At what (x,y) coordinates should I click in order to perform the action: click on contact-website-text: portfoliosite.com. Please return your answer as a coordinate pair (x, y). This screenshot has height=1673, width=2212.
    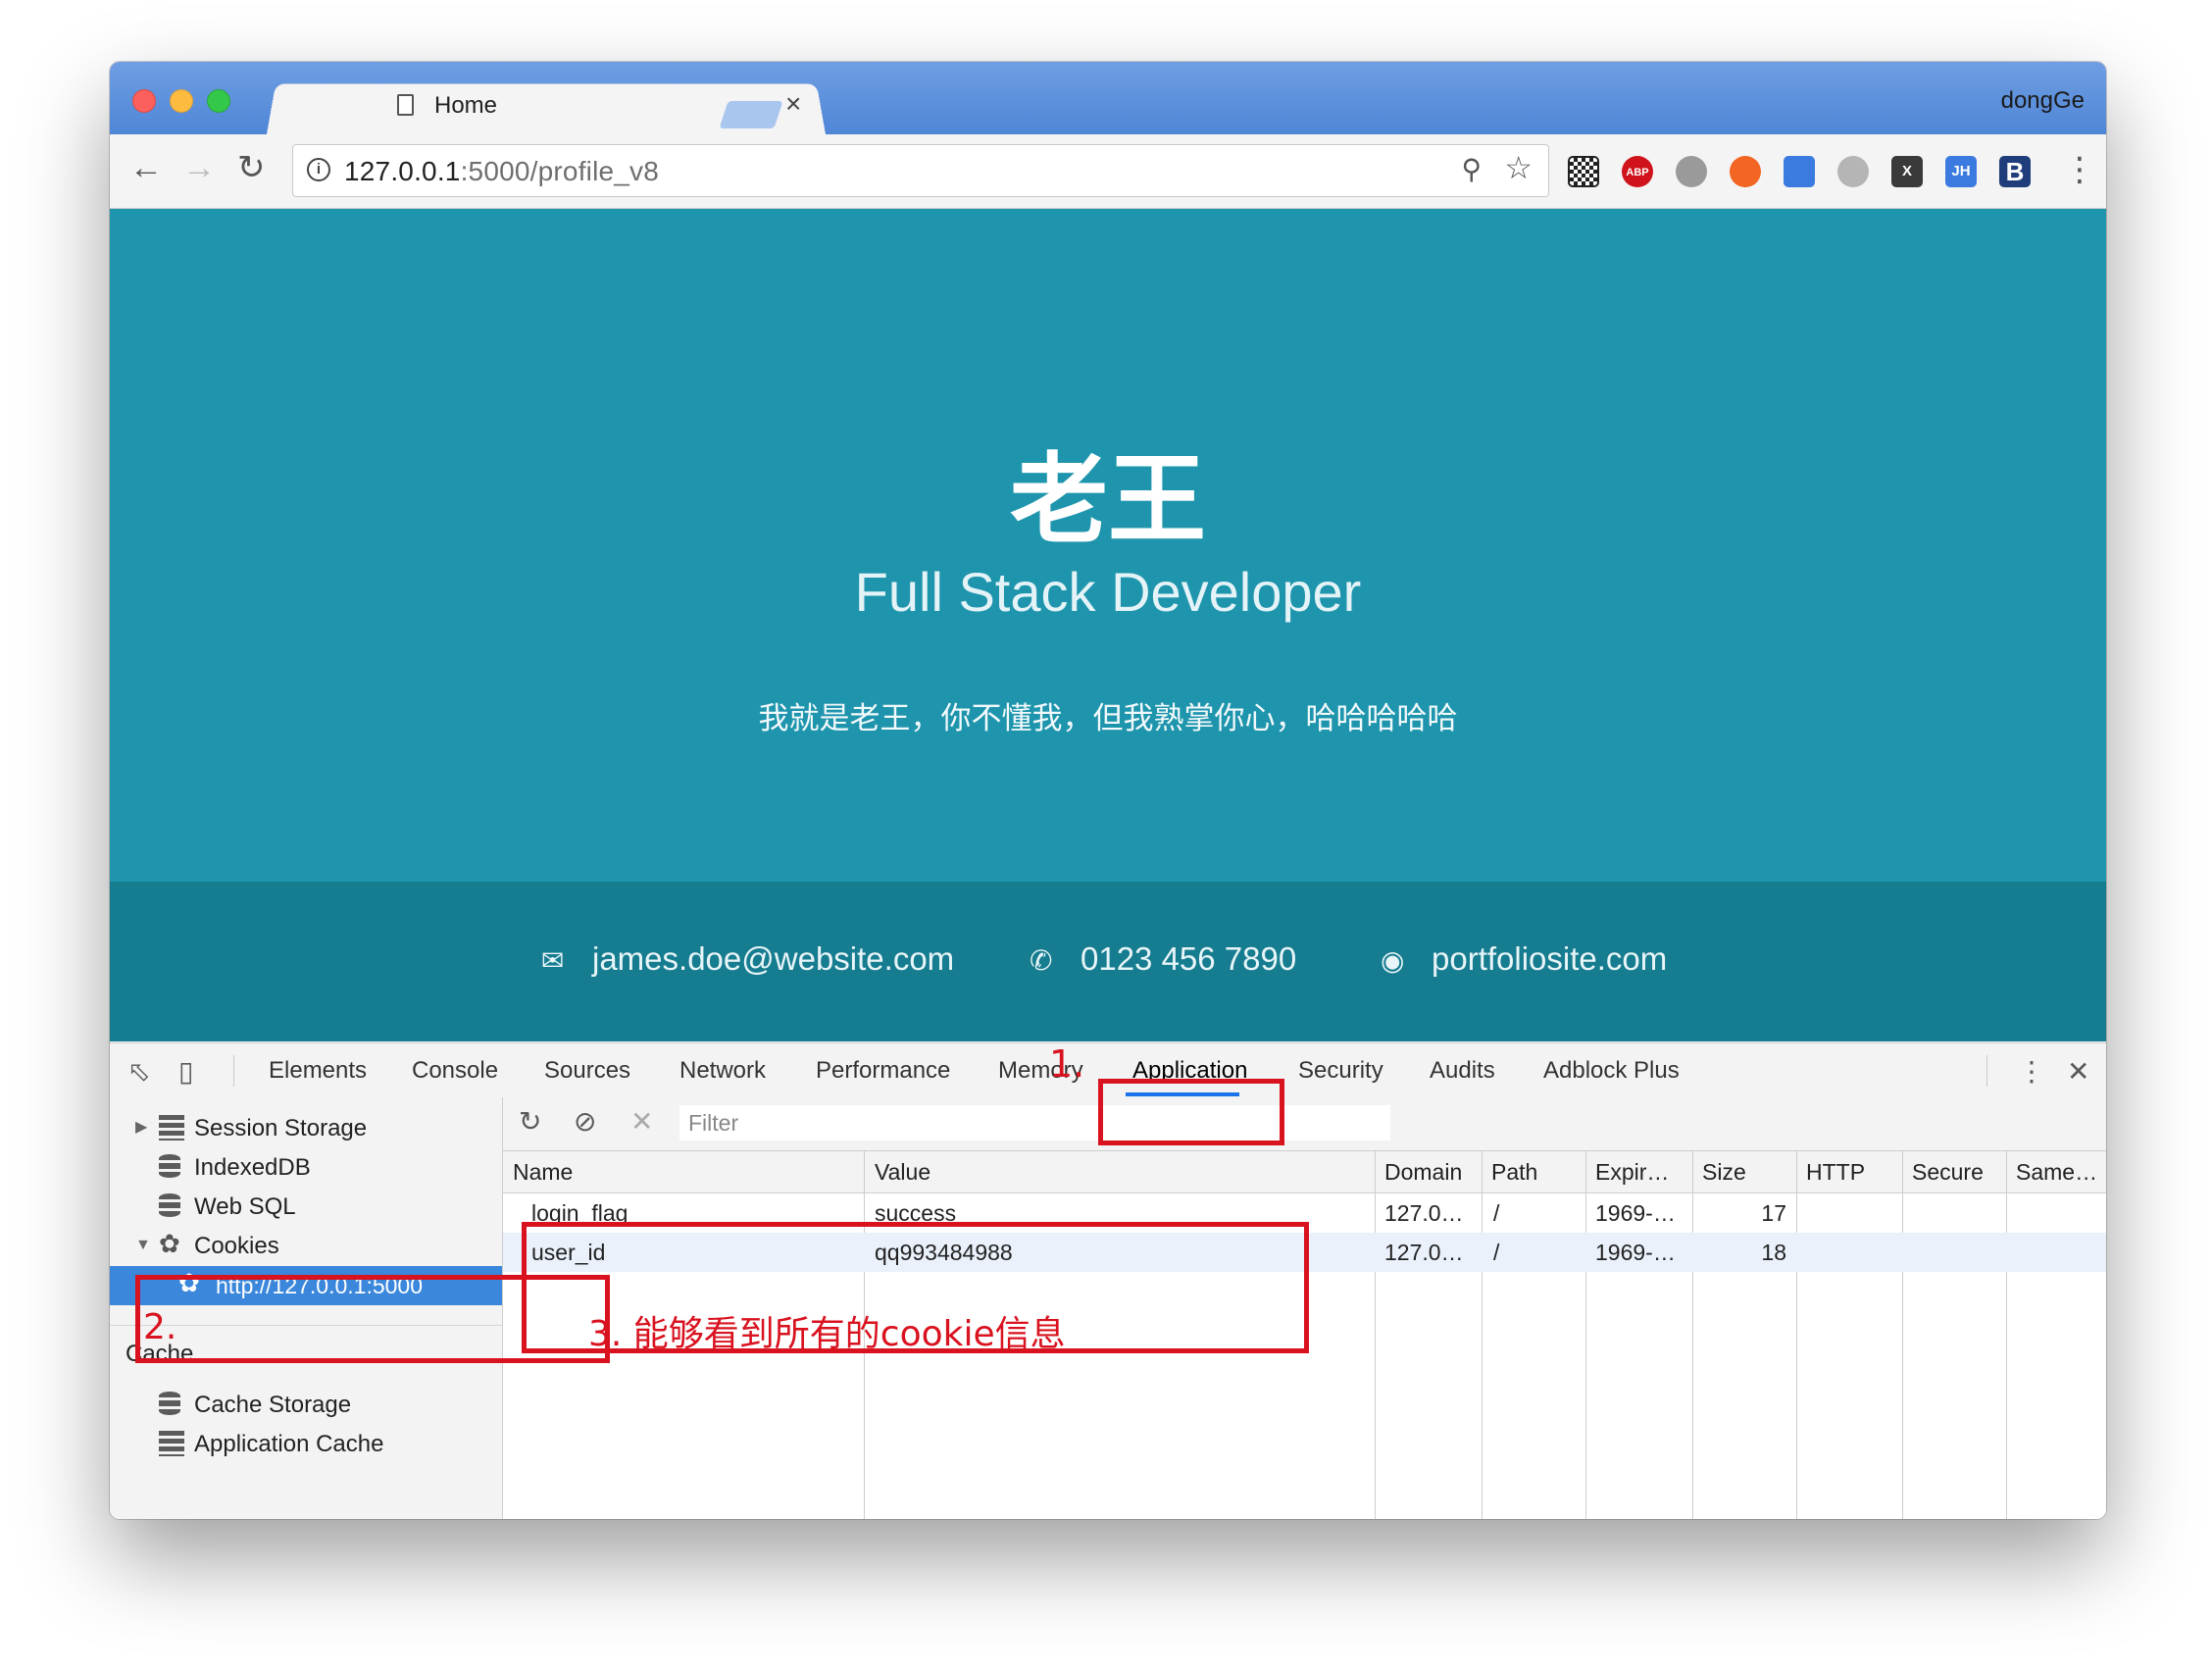
    Looking at the image, I should click on (1550, 958).